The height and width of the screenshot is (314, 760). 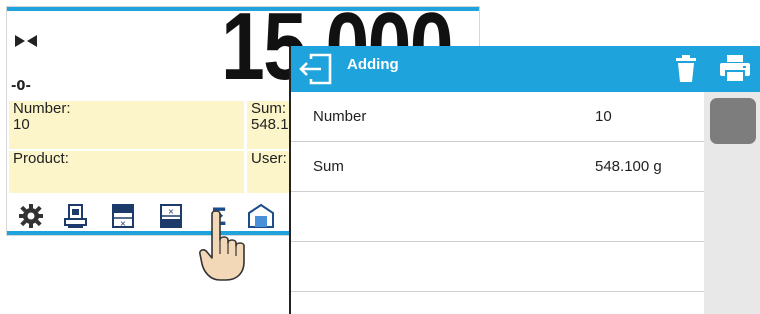 What do you see at coordinates (76, 216) in the screenshot?
I see `tare-icon` at bounding box center [76, 216].